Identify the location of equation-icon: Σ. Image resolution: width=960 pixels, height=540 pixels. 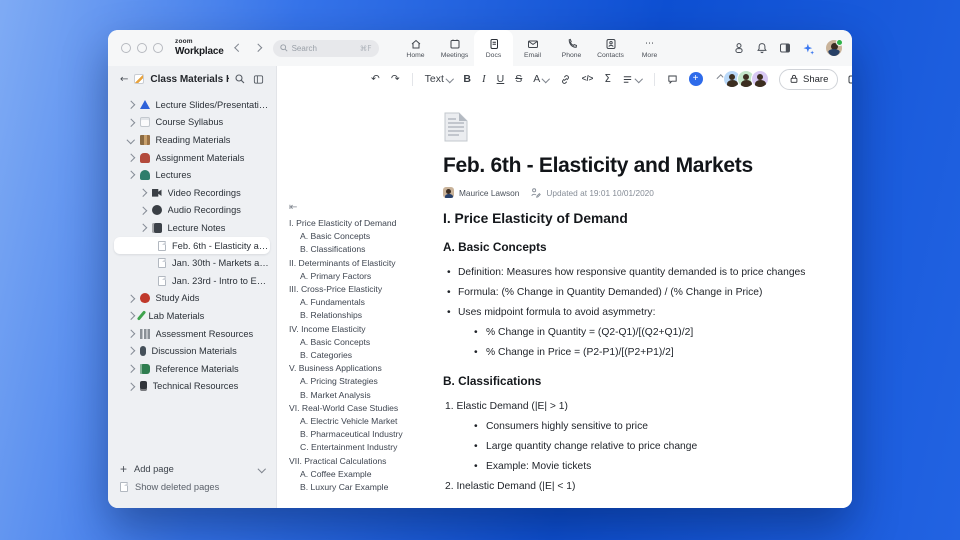
(607, 79).